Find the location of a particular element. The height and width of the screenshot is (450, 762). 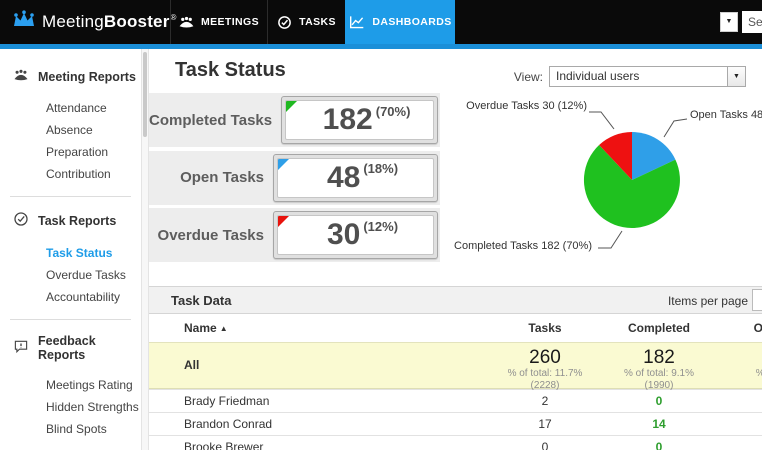

main-header: Task Status View: Individual users ▼ is located at coordinates (455, 71).